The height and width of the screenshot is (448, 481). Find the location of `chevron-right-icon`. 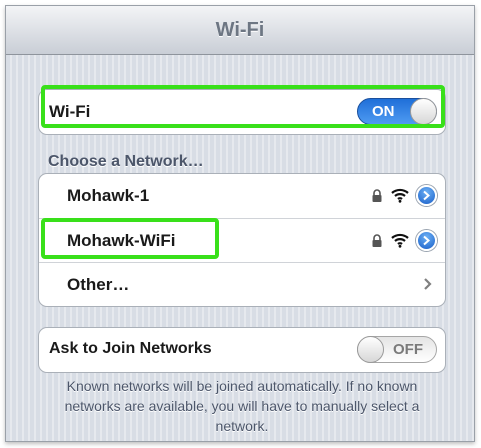

chevron-right-icon is located at coordinates (428, 284).